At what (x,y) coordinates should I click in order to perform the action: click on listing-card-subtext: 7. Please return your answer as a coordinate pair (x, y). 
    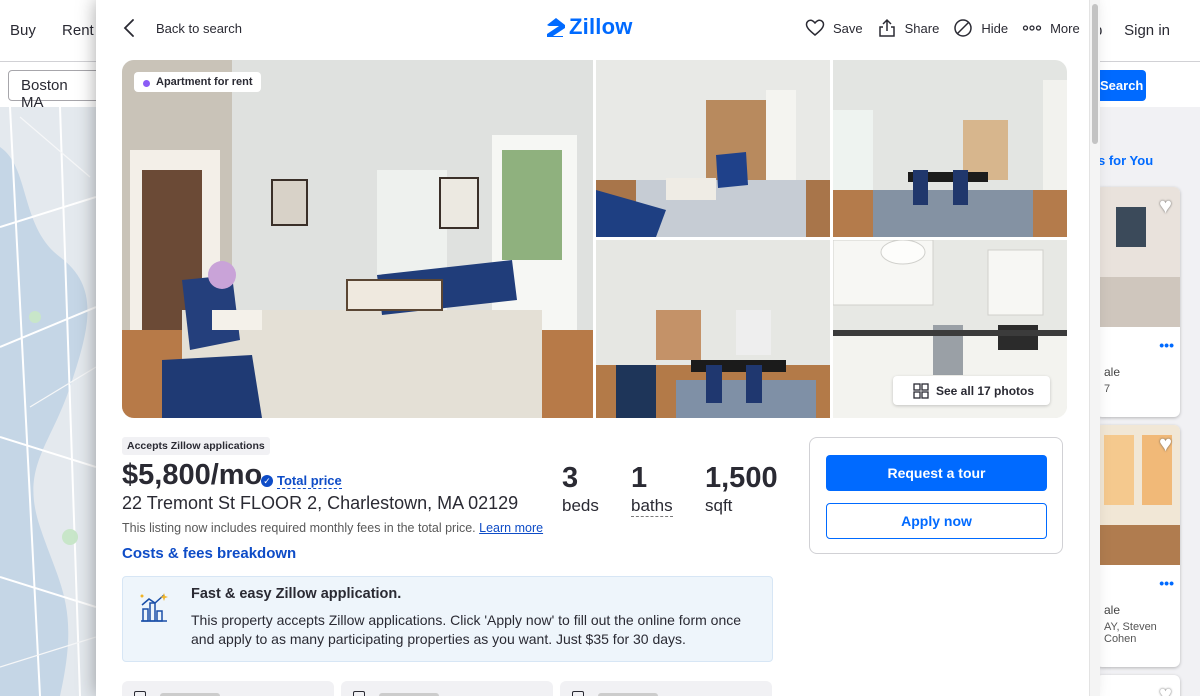
    Looking at the image, I should click on (1107, 389).